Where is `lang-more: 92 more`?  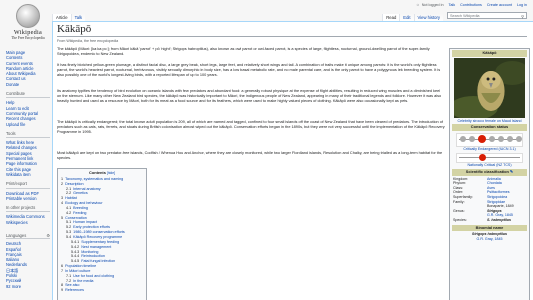
lang-more: 92 more is located at coordinates (28, 286).